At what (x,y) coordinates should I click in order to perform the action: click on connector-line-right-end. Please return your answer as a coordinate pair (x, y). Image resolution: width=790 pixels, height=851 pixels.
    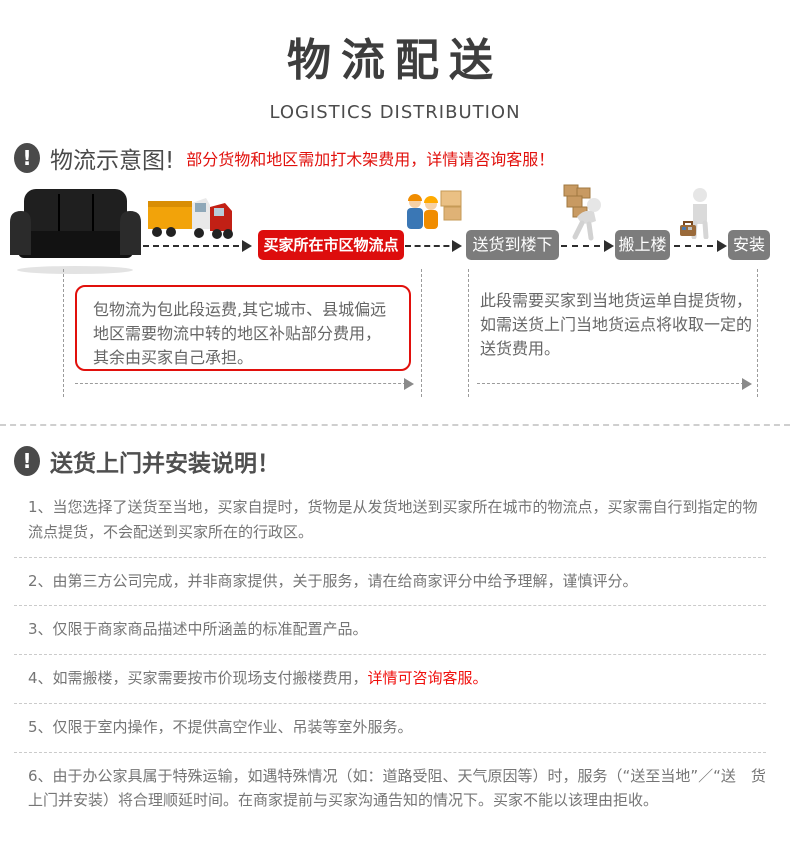
    Looking at the image, I should click on (757, 333).